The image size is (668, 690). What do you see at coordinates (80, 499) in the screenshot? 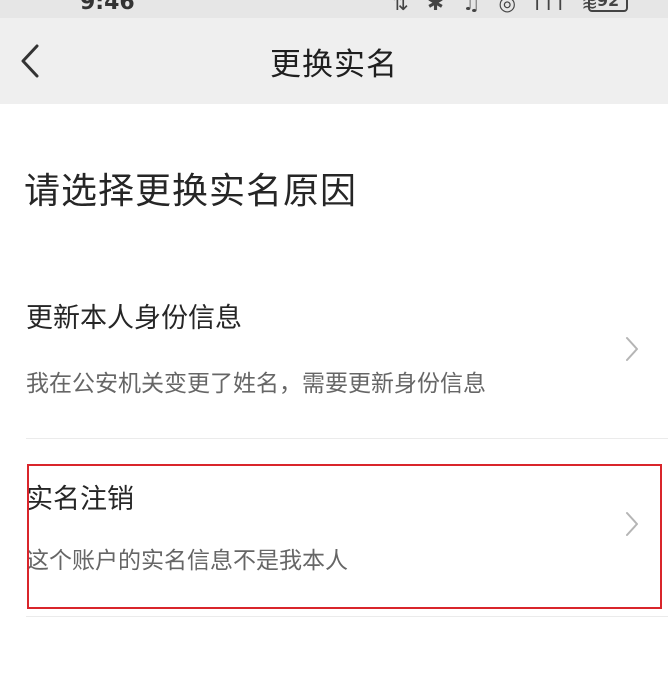
I see `option-title: 实名注销` at bounding box center [80, 499].